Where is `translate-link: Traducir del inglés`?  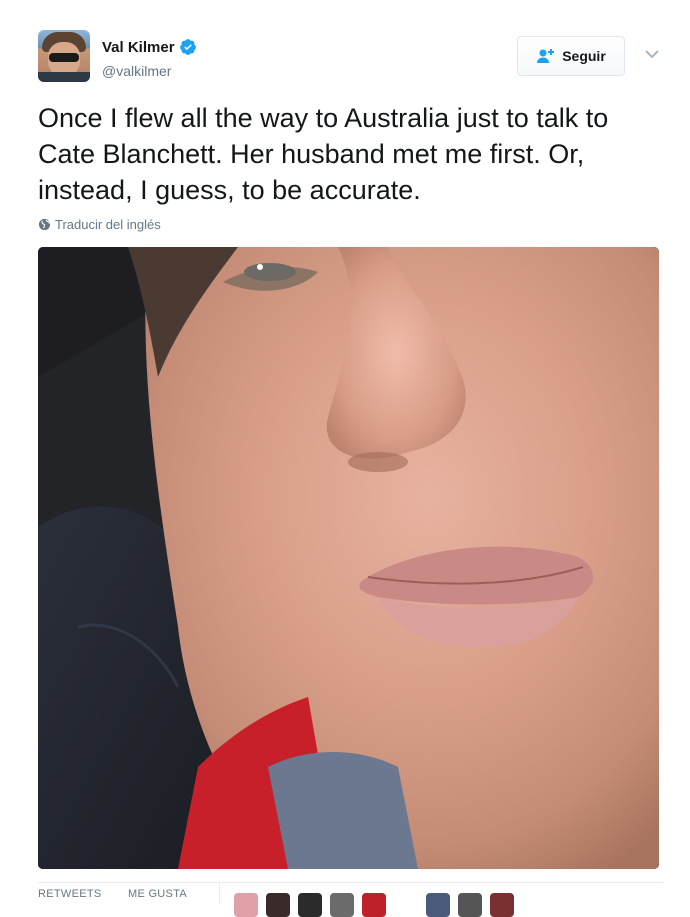
translate-link: Traducir del inglés is located at coordinates (99, 224).